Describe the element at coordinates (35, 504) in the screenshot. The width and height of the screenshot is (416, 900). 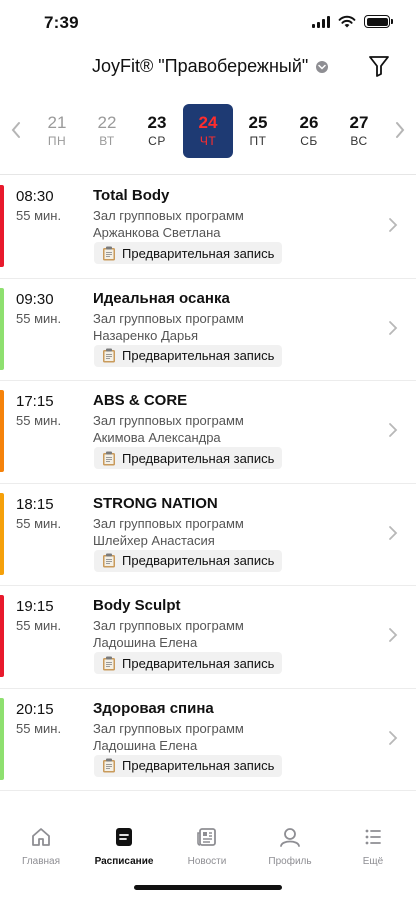
I see `class-time: 18:15` at that location.